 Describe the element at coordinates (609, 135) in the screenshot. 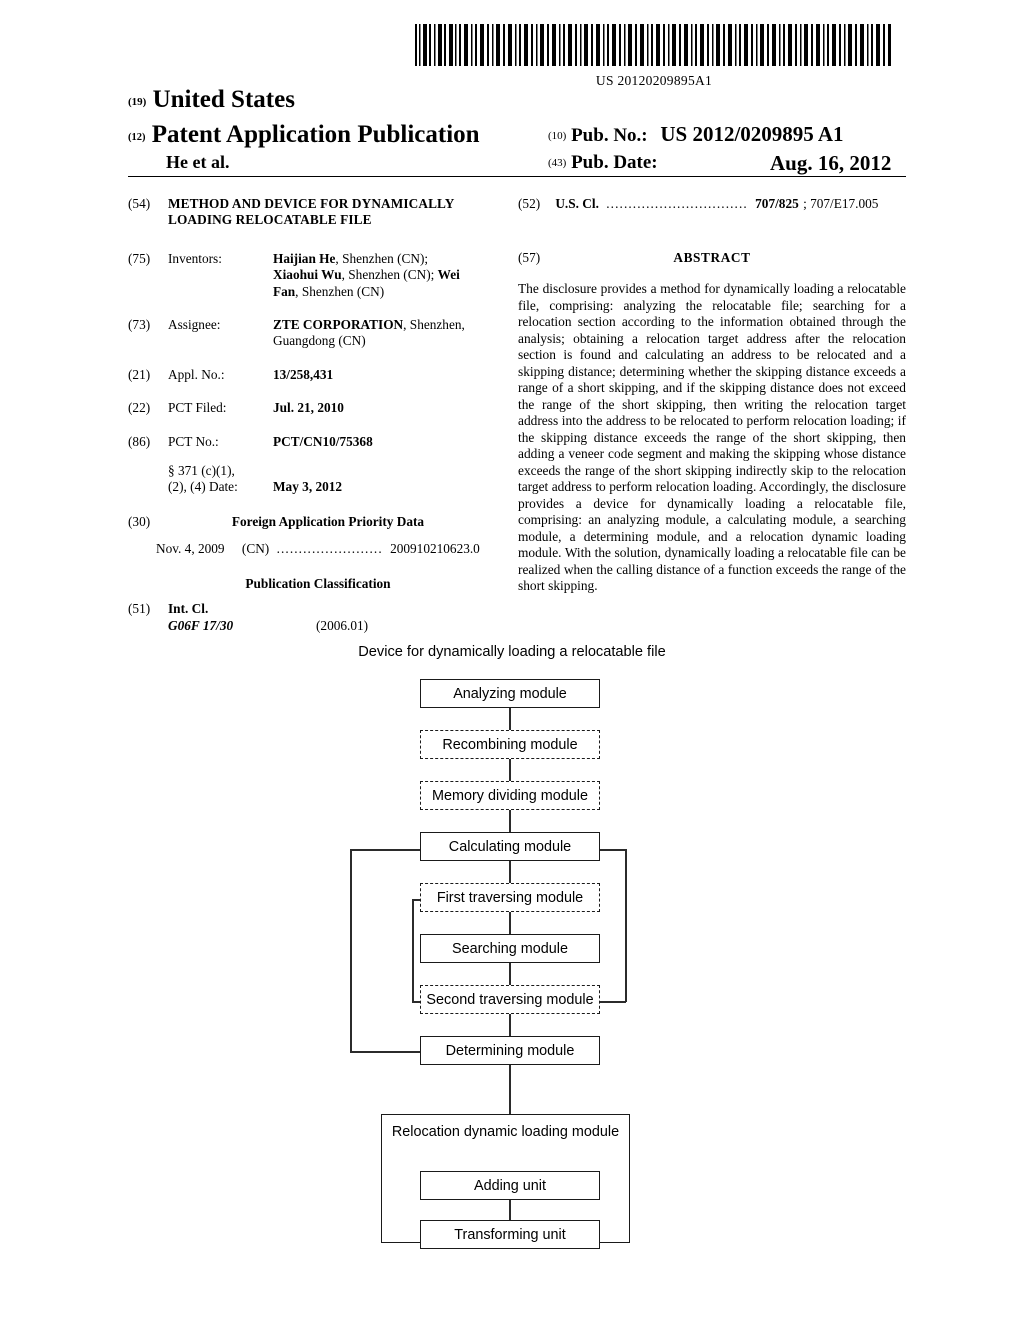

I see `pubno-label: Pub. No.:` at that location.